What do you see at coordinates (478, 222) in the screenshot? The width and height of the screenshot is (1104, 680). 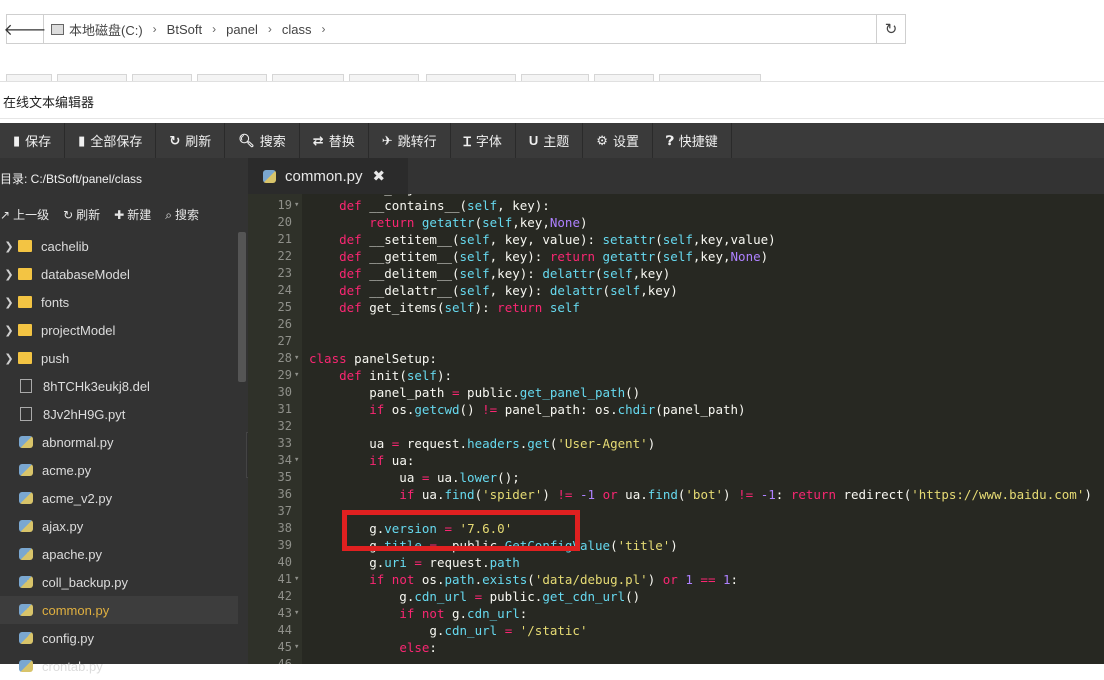 I see `code-text: return getattr(self,key,None)` at bounding box center [478, 222].